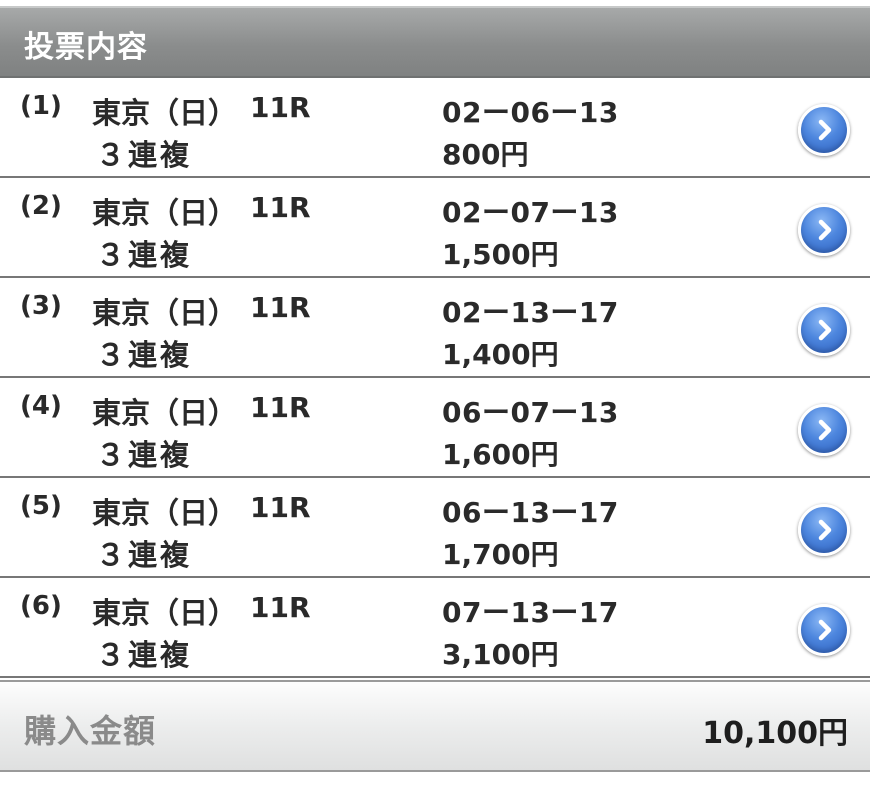  What do you see at coordinates (500, 654) in the screenshot?
I see `bet-amount: 3,100円` at bounding box center [500, 654].